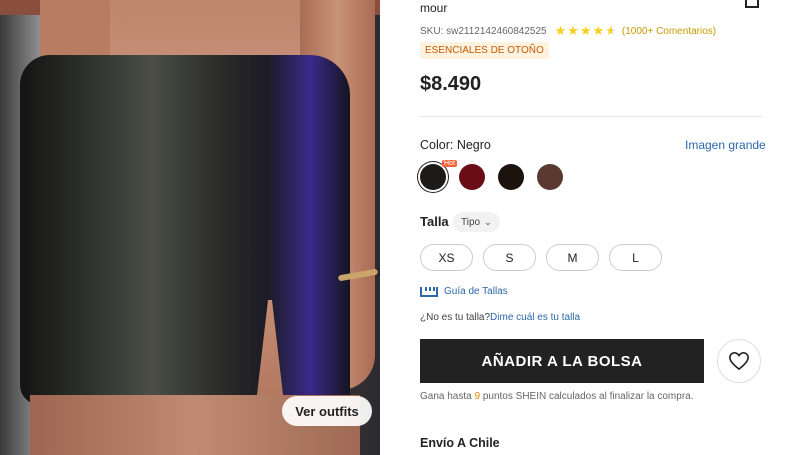 This screenshot has height=455, width=800. What do you see at coordinates (483, 31) in the screenshot?
I see `sku-text: SKU: sw2112142460842525` at bounding box center [483, 31].